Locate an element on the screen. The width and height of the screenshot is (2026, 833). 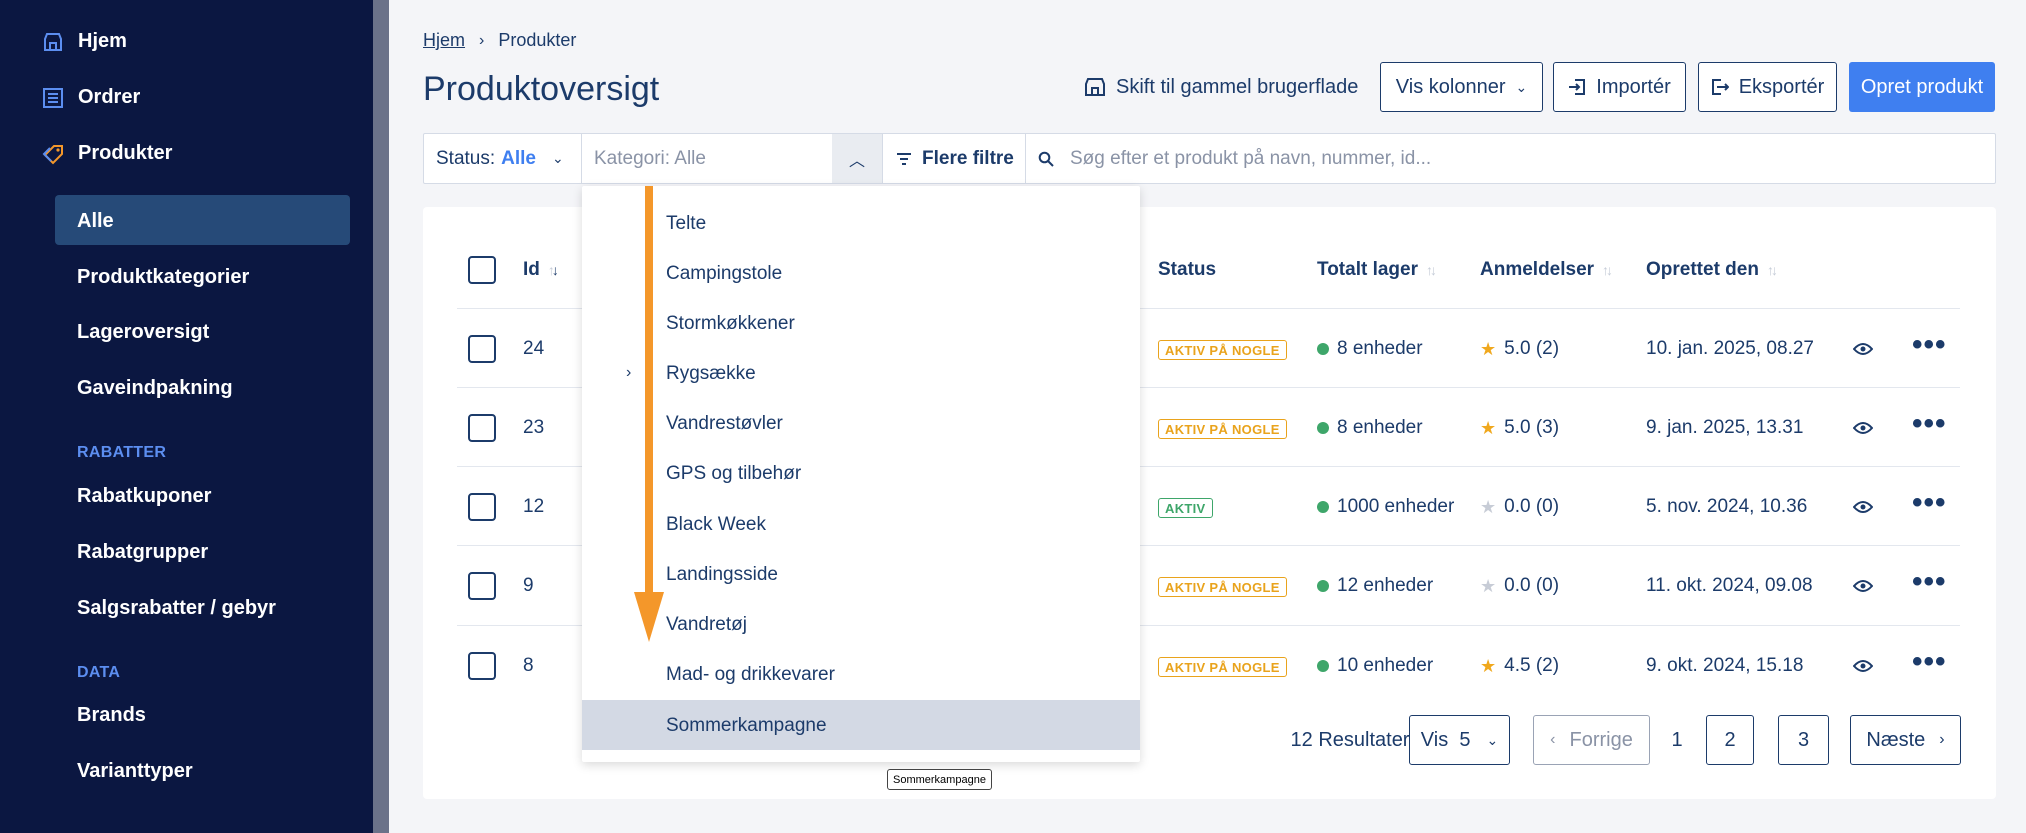
sidebar-item-salgsrabatter: Salgsrabatter / gebyr is located at coordinates (176, 608).